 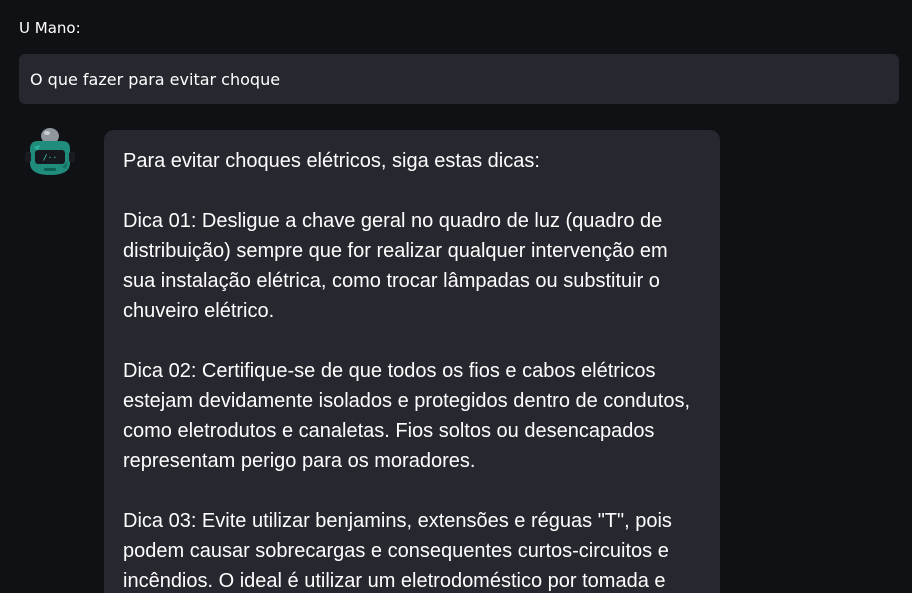 What do you see at coordinates (50, 28) in the screenshot?
I see `sender-name: U Mano:` at bounding box center [50, 28].